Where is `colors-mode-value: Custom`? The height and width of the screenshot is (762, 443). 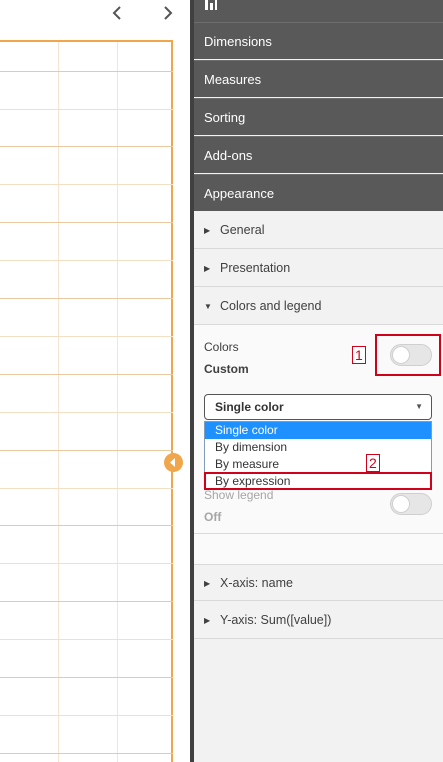 colors-mode-value: Custom is located at coordinates (226, 369).